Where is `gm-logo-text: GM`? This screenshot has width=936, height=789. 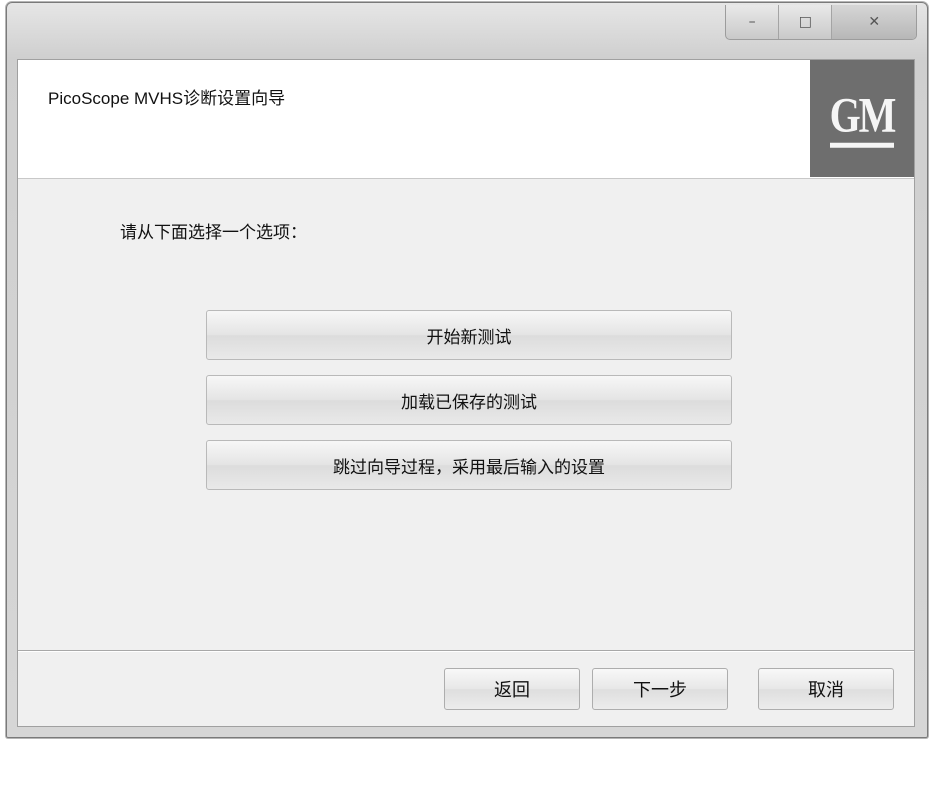 gm-logo-text: GM is located at coordinates (862, 118).